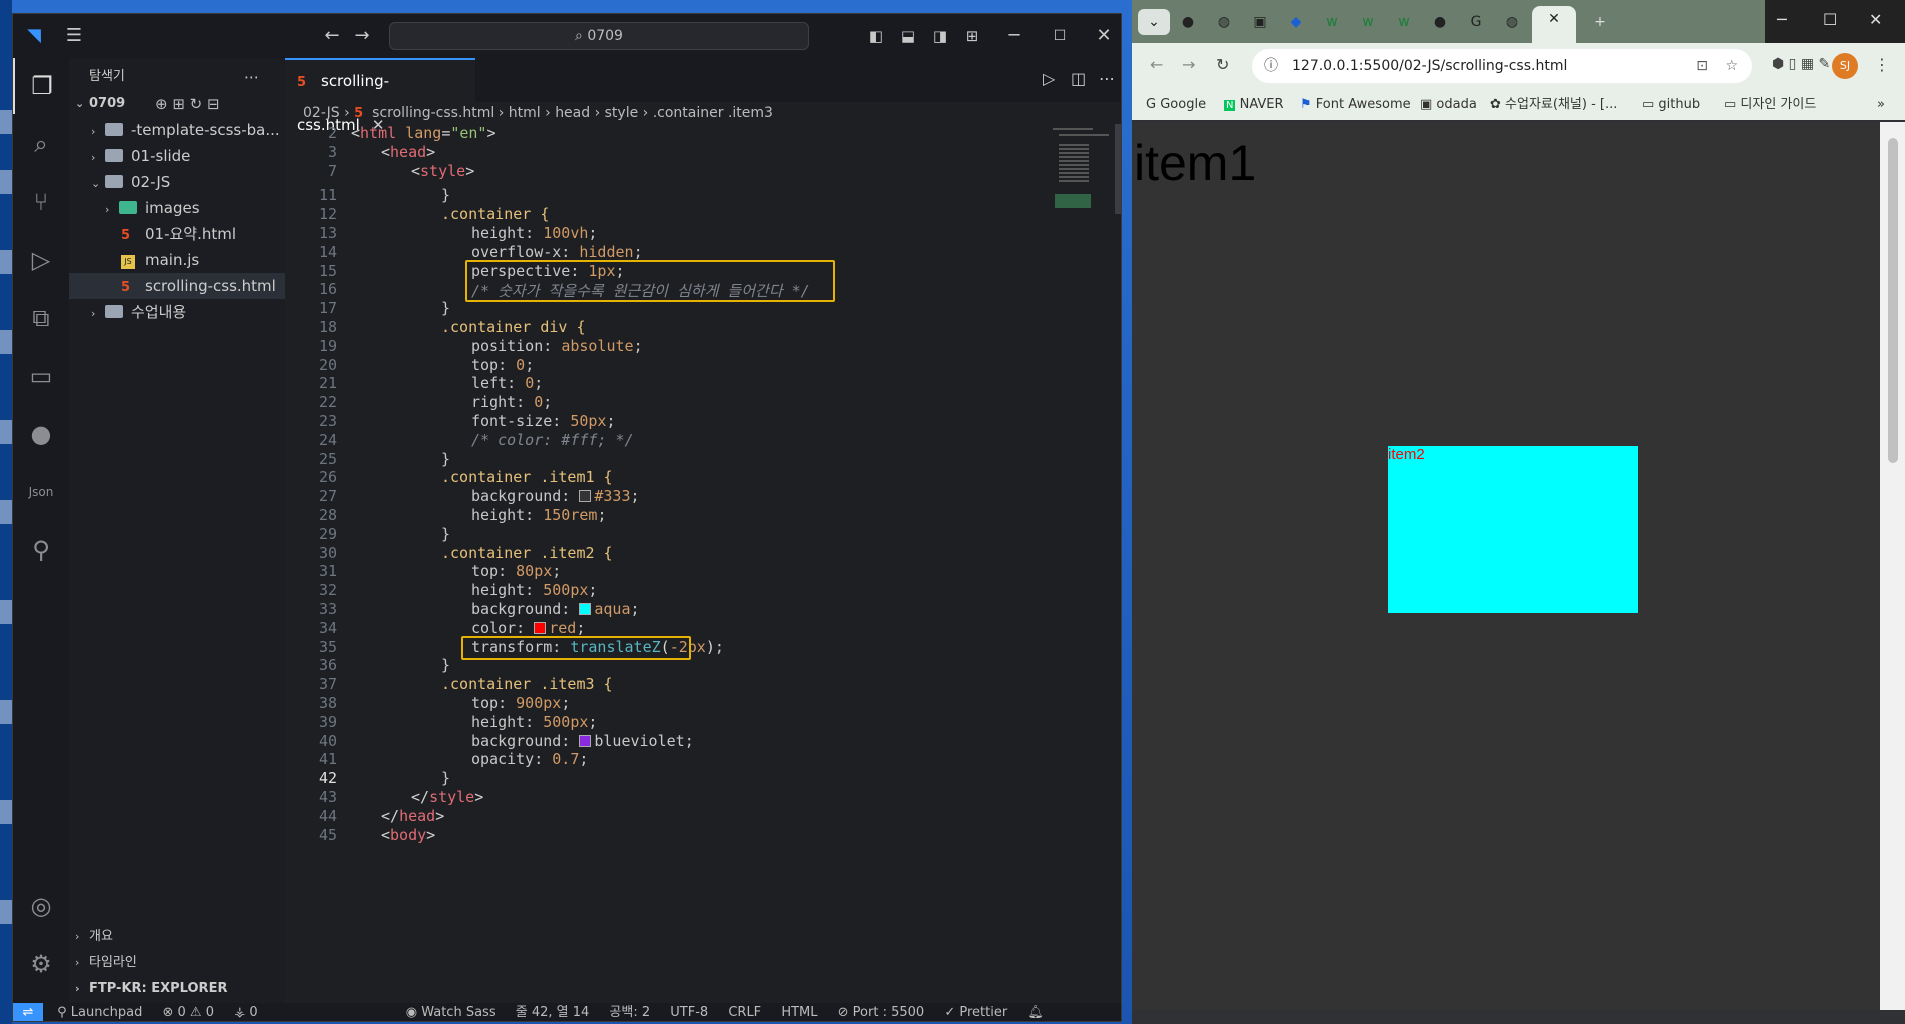 The width and height of the screenshot is (1905, 1024). I want to click on launchpad-item: ⚲ Launchpad, so click(99, 1012).